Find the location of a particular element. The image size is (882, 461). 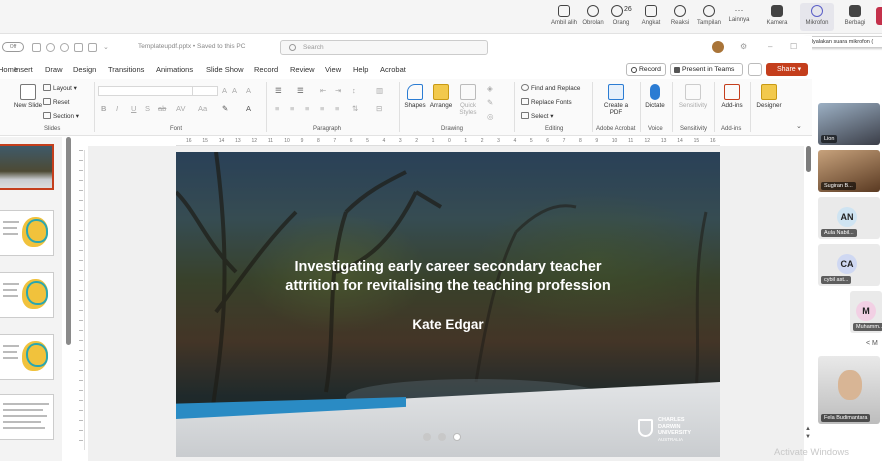

tab-design: Design is located at coordinates (84, 69).